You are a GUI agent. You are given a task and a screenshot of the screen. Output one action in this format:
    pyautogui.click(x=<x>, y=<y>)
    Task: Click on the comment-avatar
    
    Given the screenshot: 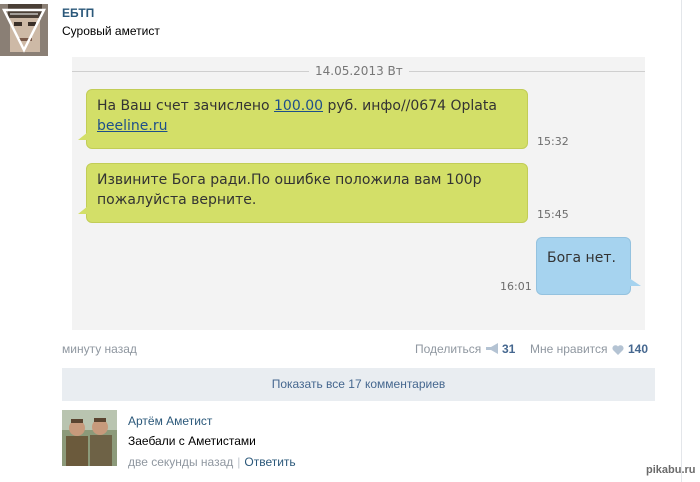 What is the action you would take?
    pyautogui.click(x=89, y=438)
    